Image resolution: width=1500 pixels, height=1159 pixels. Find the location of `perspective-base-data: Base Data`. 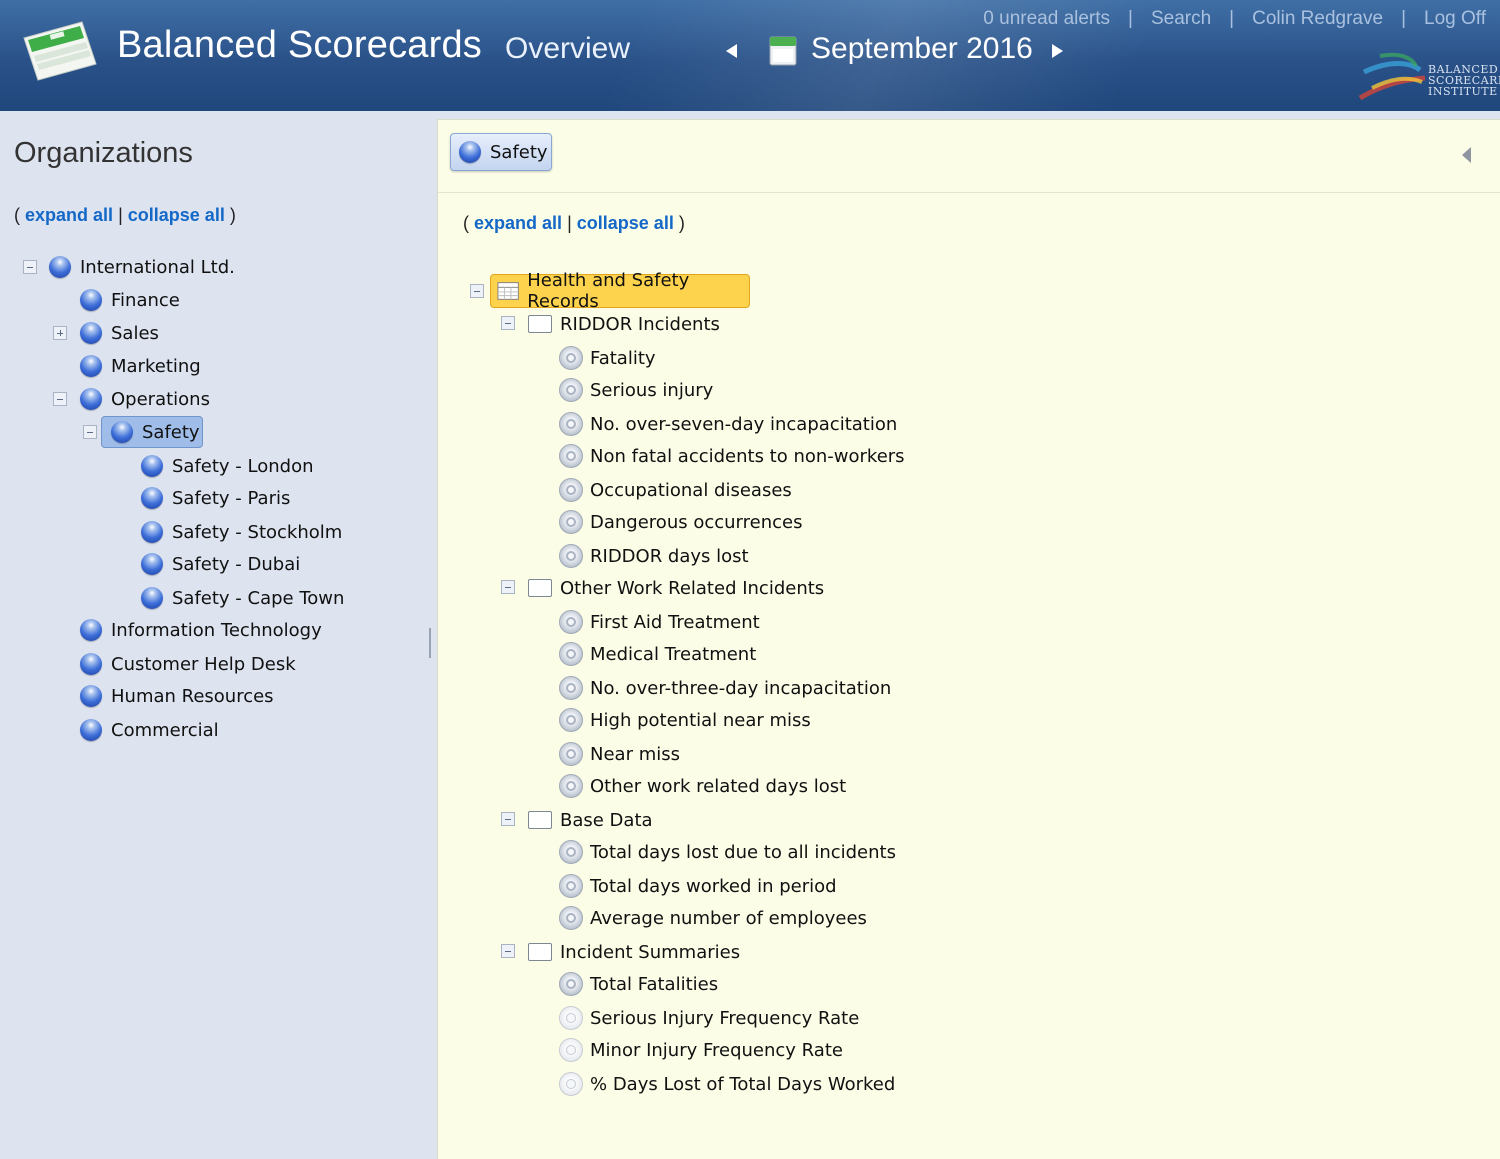

perspective-base-data: Base Data is located at coordinates (590, 820).